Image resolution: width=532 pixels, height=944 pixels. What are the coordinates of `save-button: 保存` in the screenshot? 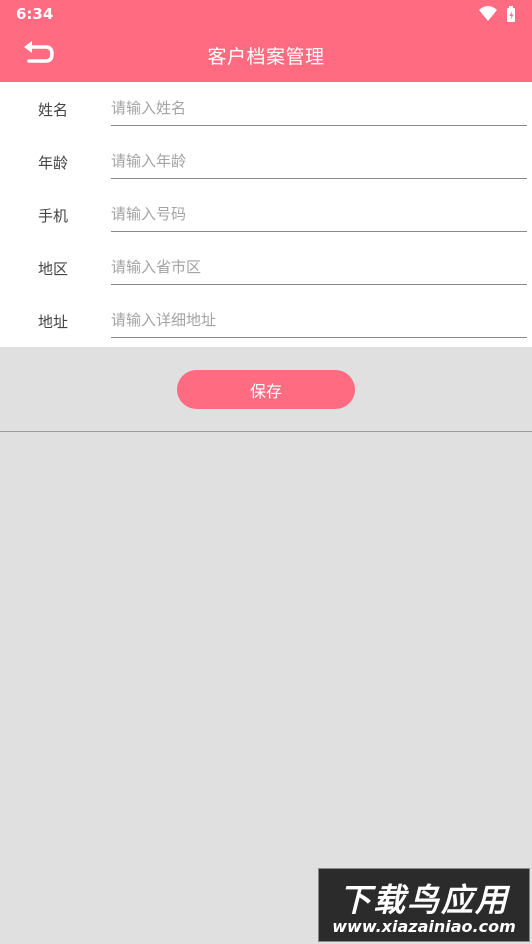 It's located at (266, 389).